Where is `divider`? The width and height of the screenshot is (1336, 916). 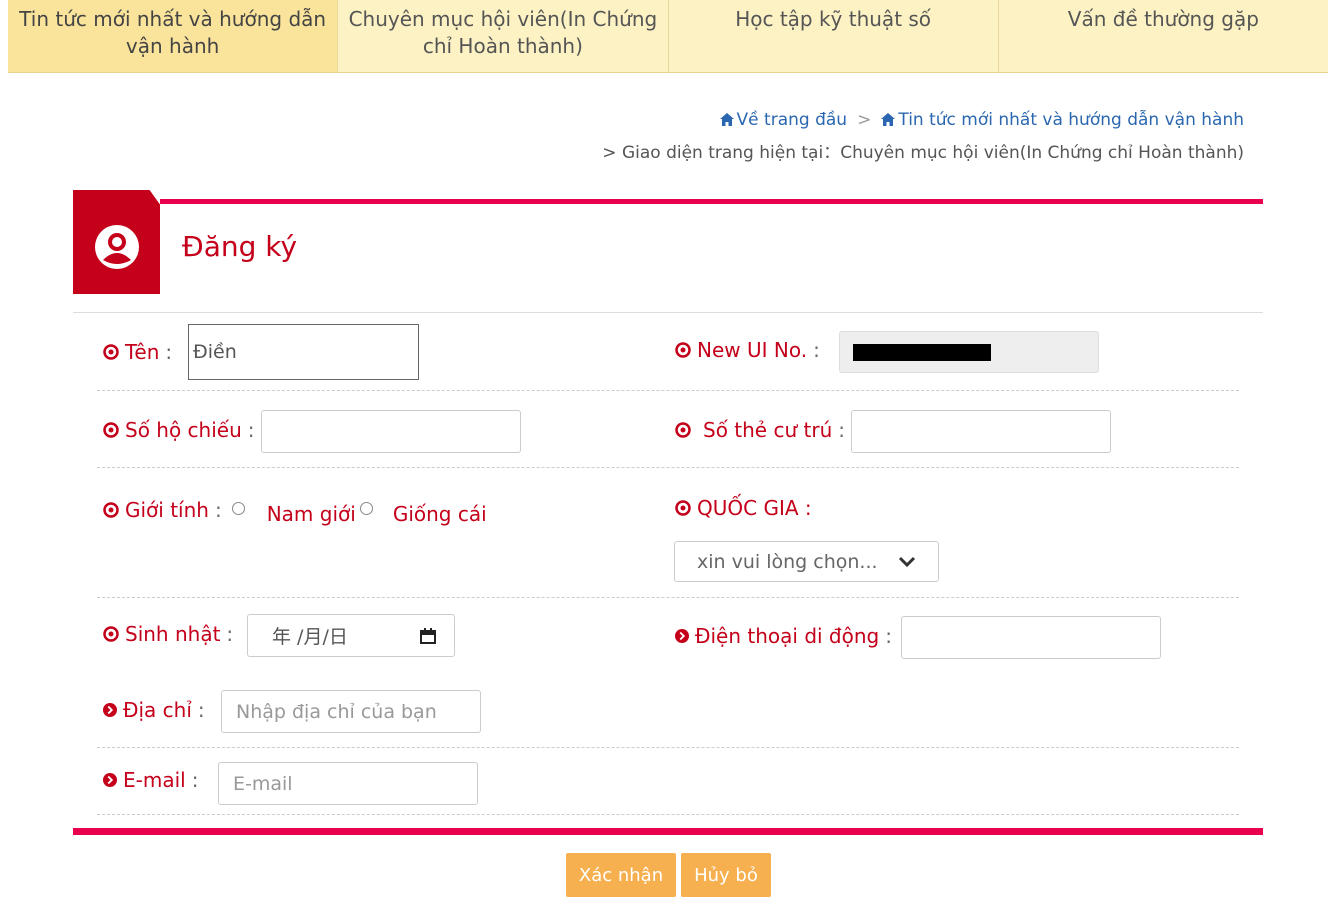
divider is located at coordinates (668, 312).